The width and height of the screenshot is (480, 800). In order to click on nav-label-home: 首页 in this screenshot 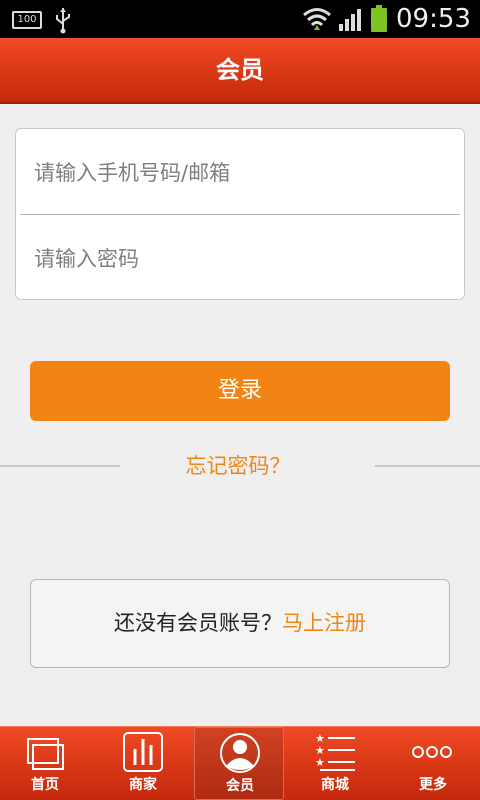, I will do `click(45, 785)`.